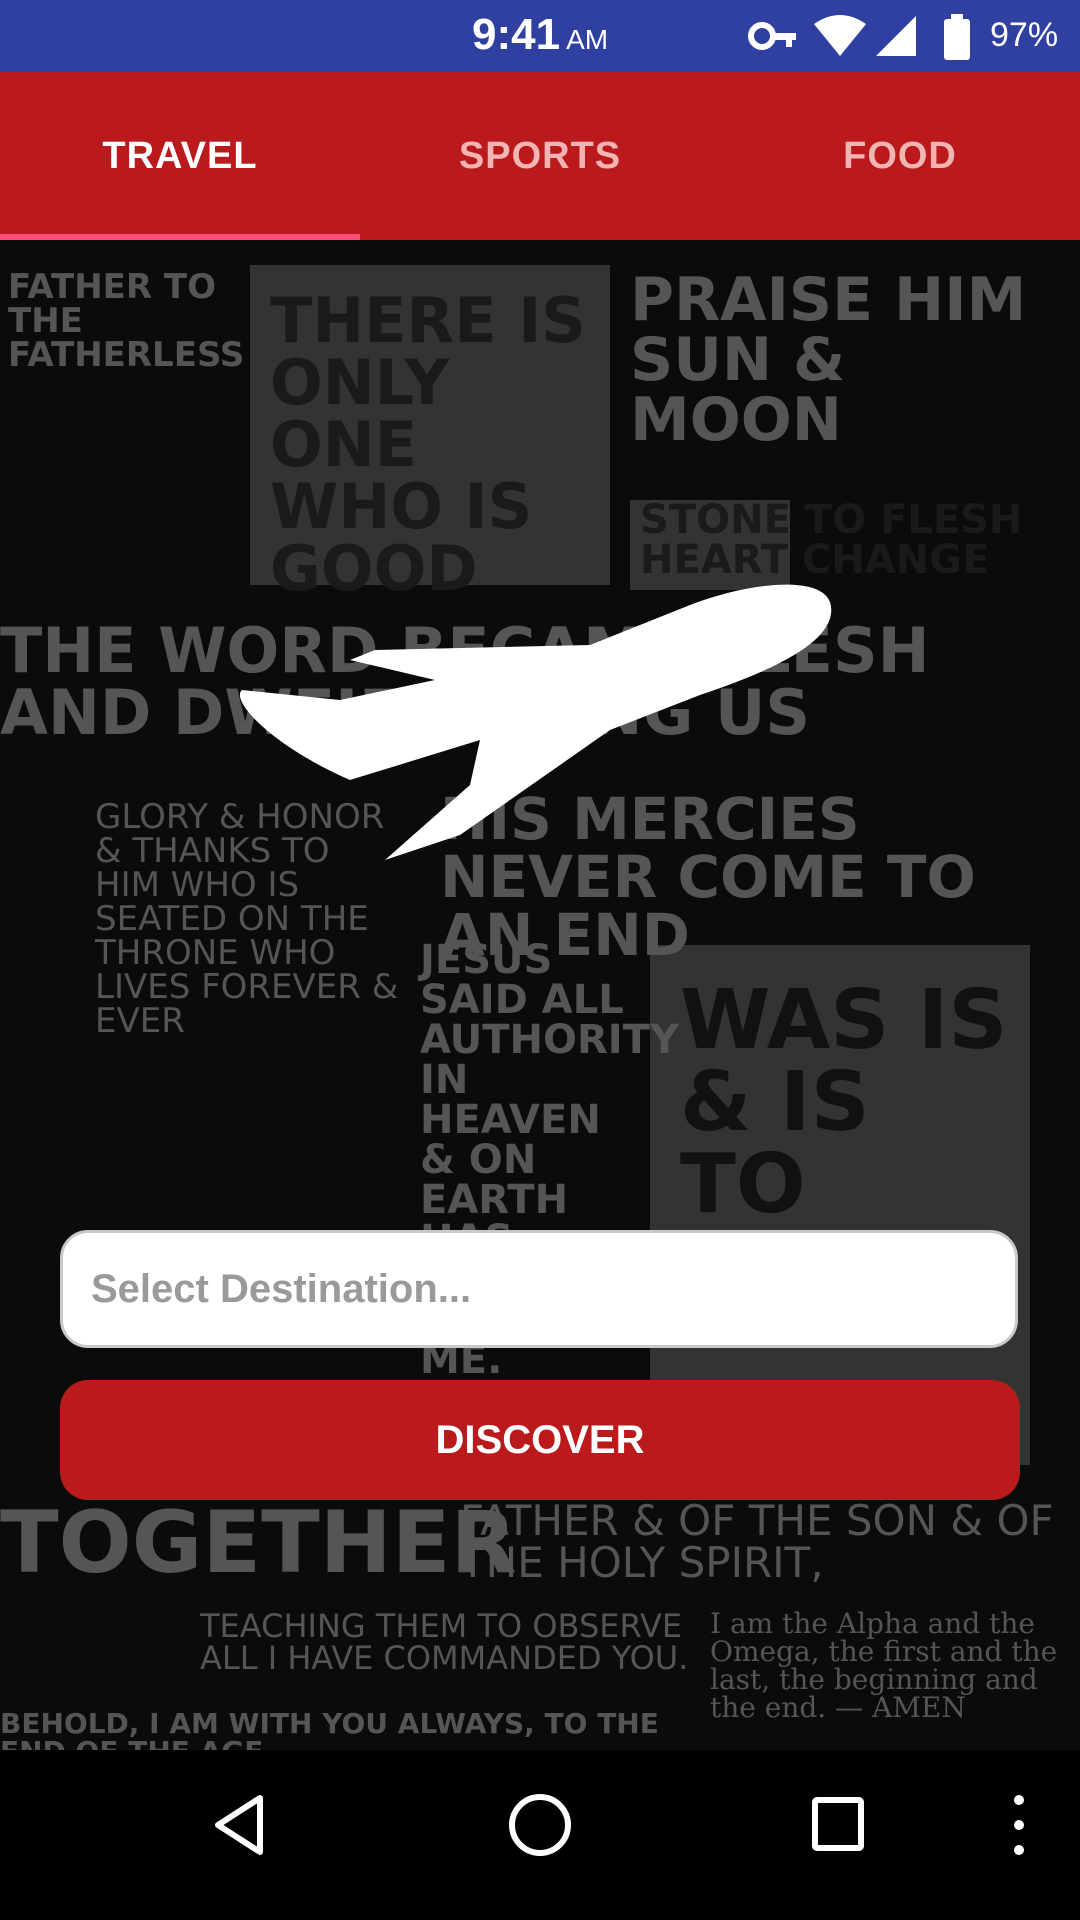 The image size is (1080, 1920). I want to click on bg-text-4: STONE TO FLESH HEART CHANGE, so click(831, 540).